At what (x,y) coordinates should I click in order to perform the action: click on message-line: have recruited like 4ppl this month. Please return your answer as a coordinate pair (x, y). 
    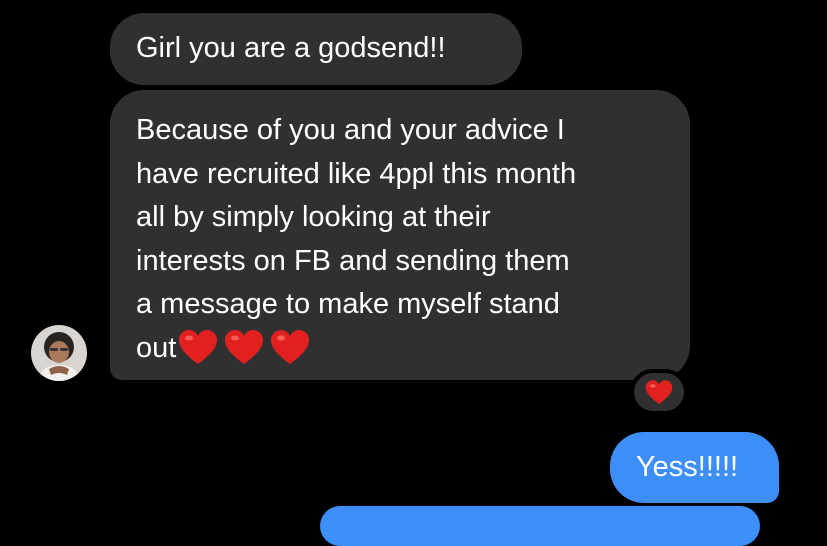
    Looking at the image, I should click on (356, 173).